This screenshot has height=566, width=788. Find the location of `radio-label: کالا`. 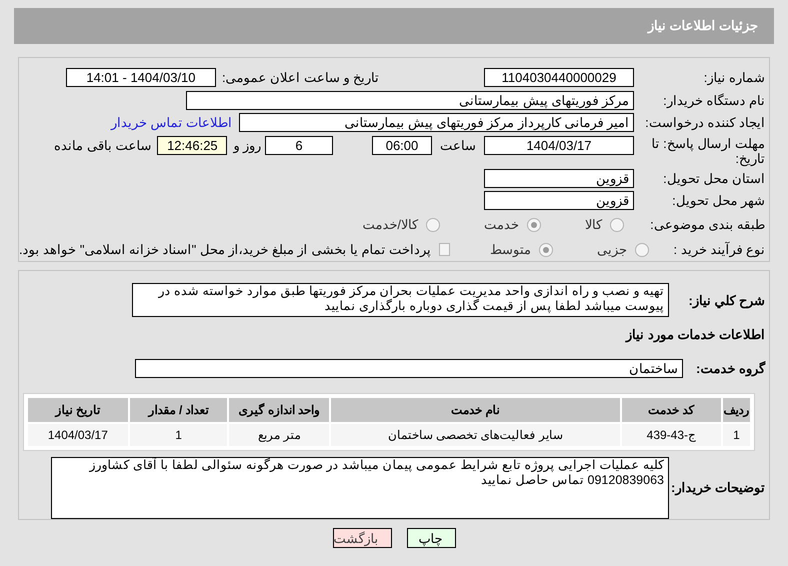

radio-label: کالا is located at coordinates (593, 225).